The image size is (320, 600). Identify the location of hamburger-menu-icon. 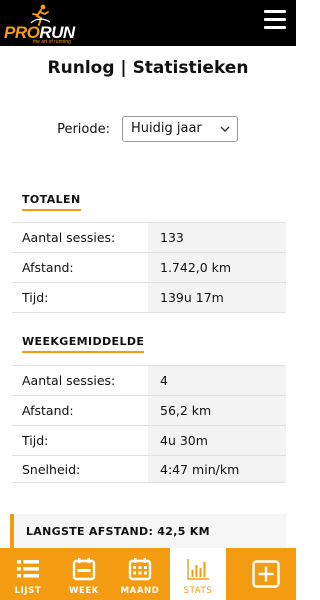
(275, 21).